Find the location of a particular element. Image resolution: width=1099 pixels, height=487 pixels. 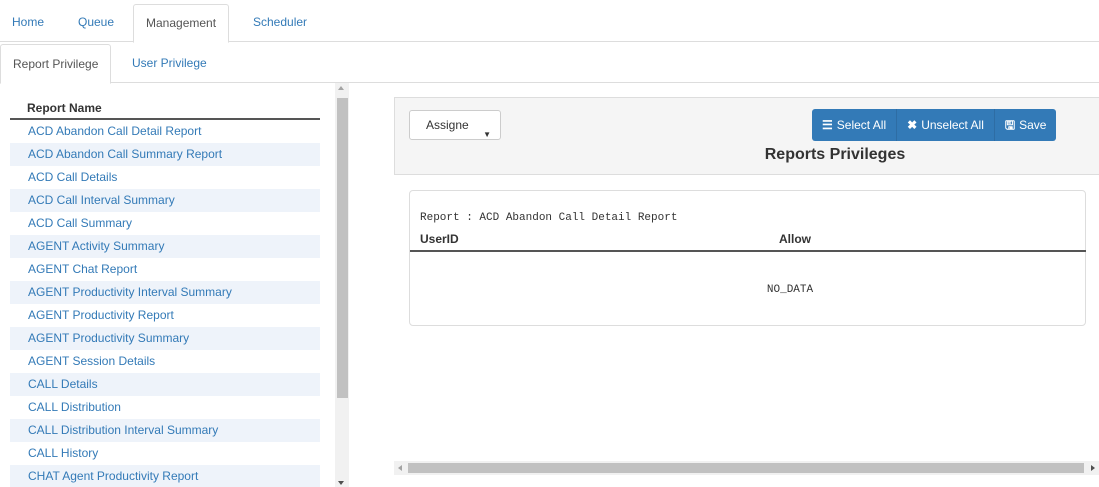

report-list-item: AGENT Session Details is located at coordinates (165, 361).